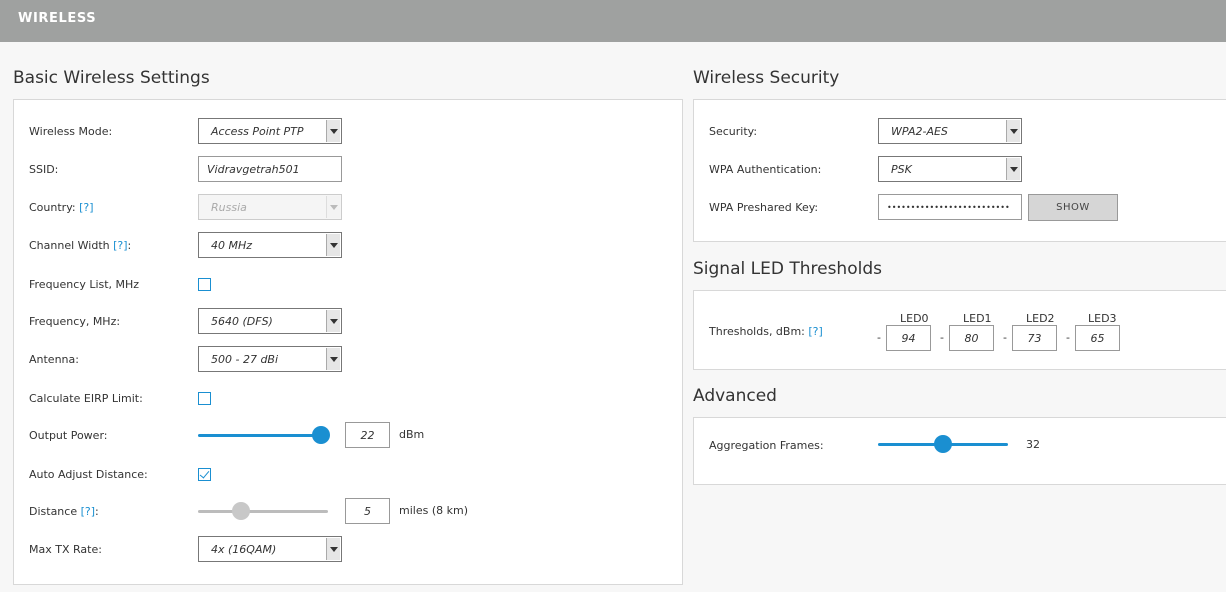 The width and height of the screenshot is (1226, 592). Describe the element at coordinates (129, 245) in the screenshot. I see `channel-width-colon: :` at that location.